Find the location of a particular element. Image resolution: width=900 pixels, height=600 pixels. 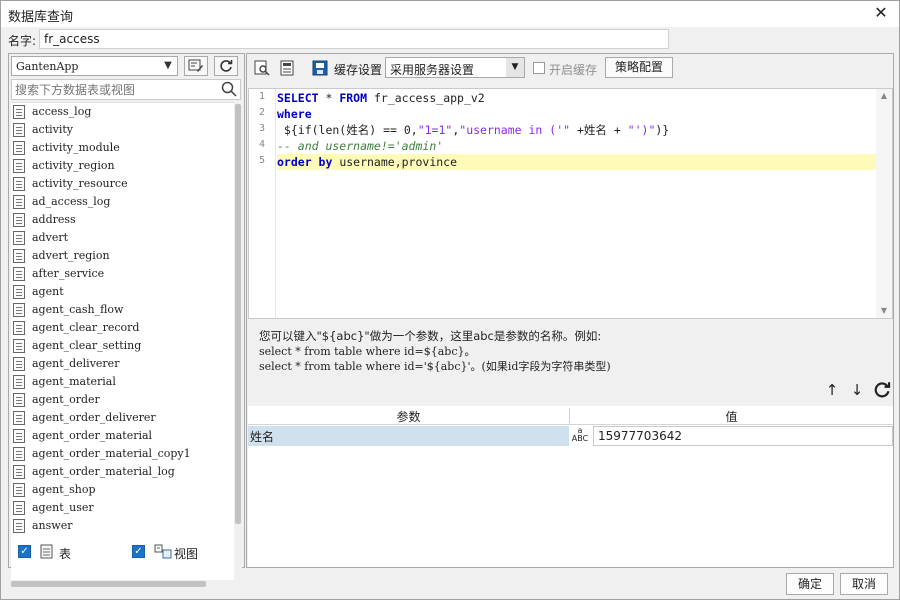

refresh-params-icon is located at coordinates (882, 390).